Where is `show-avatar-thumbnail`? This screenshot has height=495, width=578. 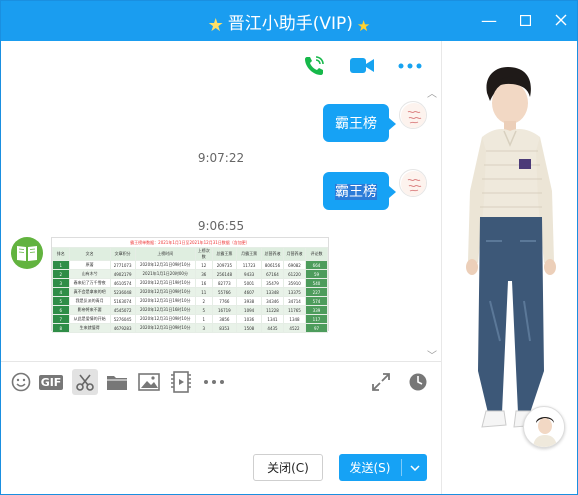
show-avatar-thumbnail is located at coordinates (544, 427).